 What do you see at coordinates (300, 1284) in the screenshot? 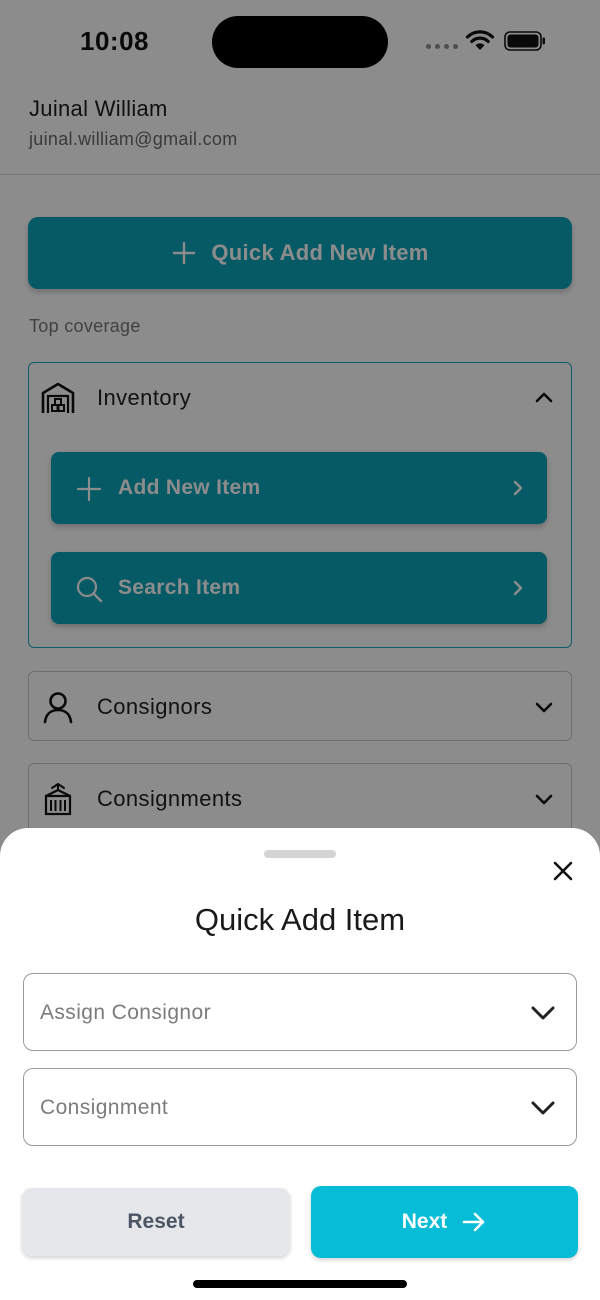
I see `home-indicator` at bounding box center [300, 1284].